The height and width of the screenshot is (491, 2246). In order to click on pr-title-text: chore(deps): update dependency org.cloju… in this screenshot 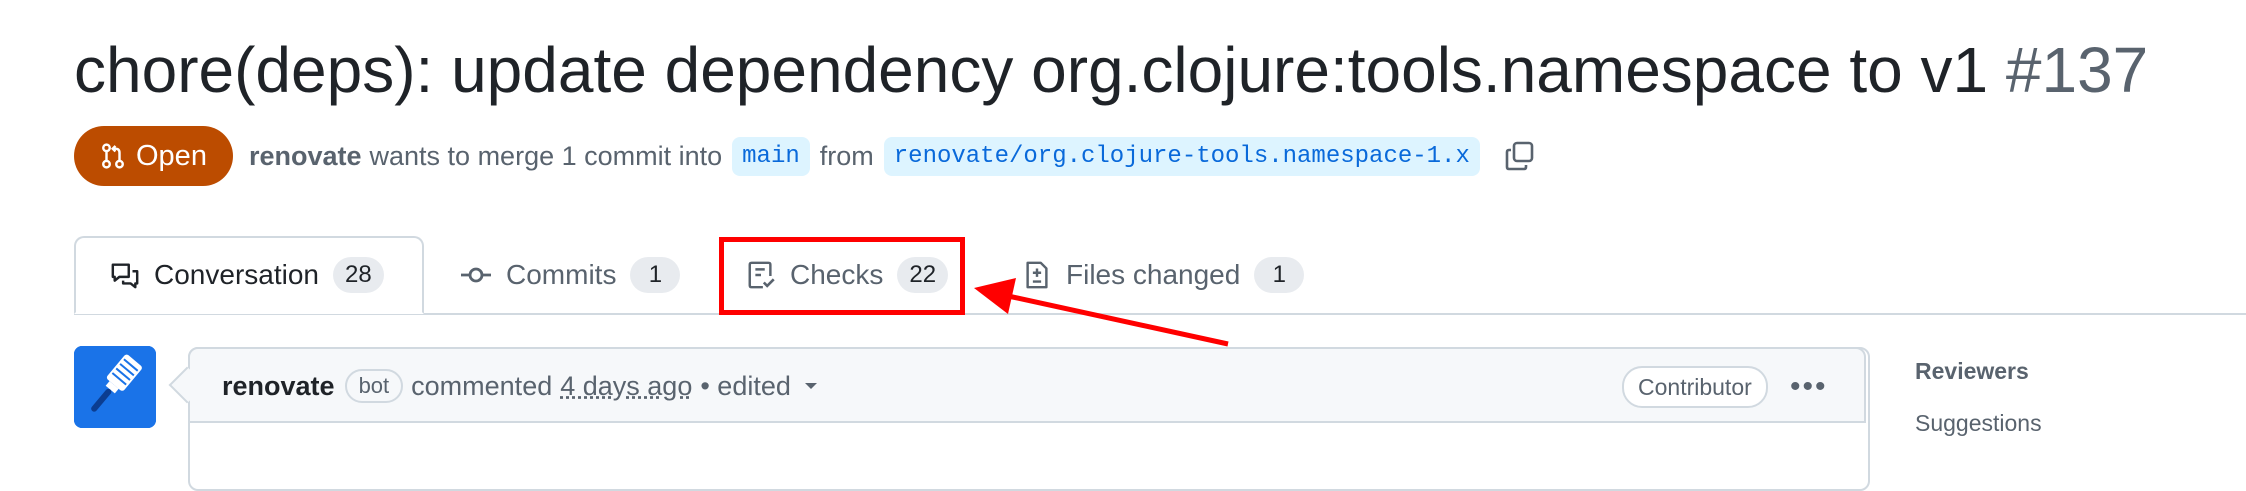, I will do `click(1031, 70)`.